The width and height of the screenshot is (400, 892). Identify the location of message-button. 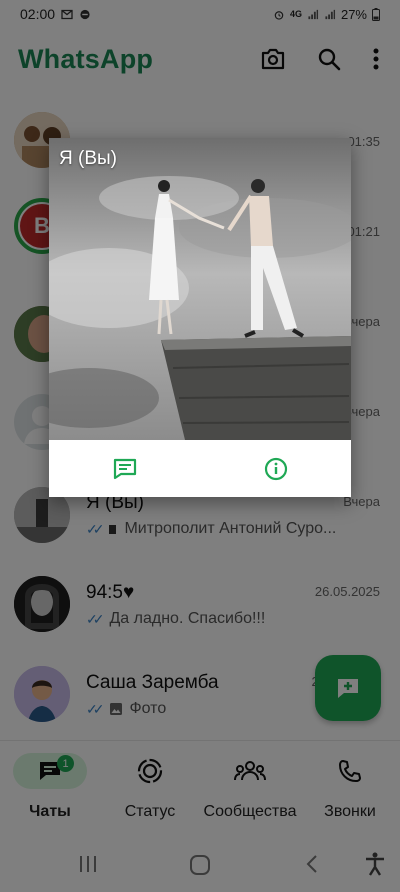
(124, 468).